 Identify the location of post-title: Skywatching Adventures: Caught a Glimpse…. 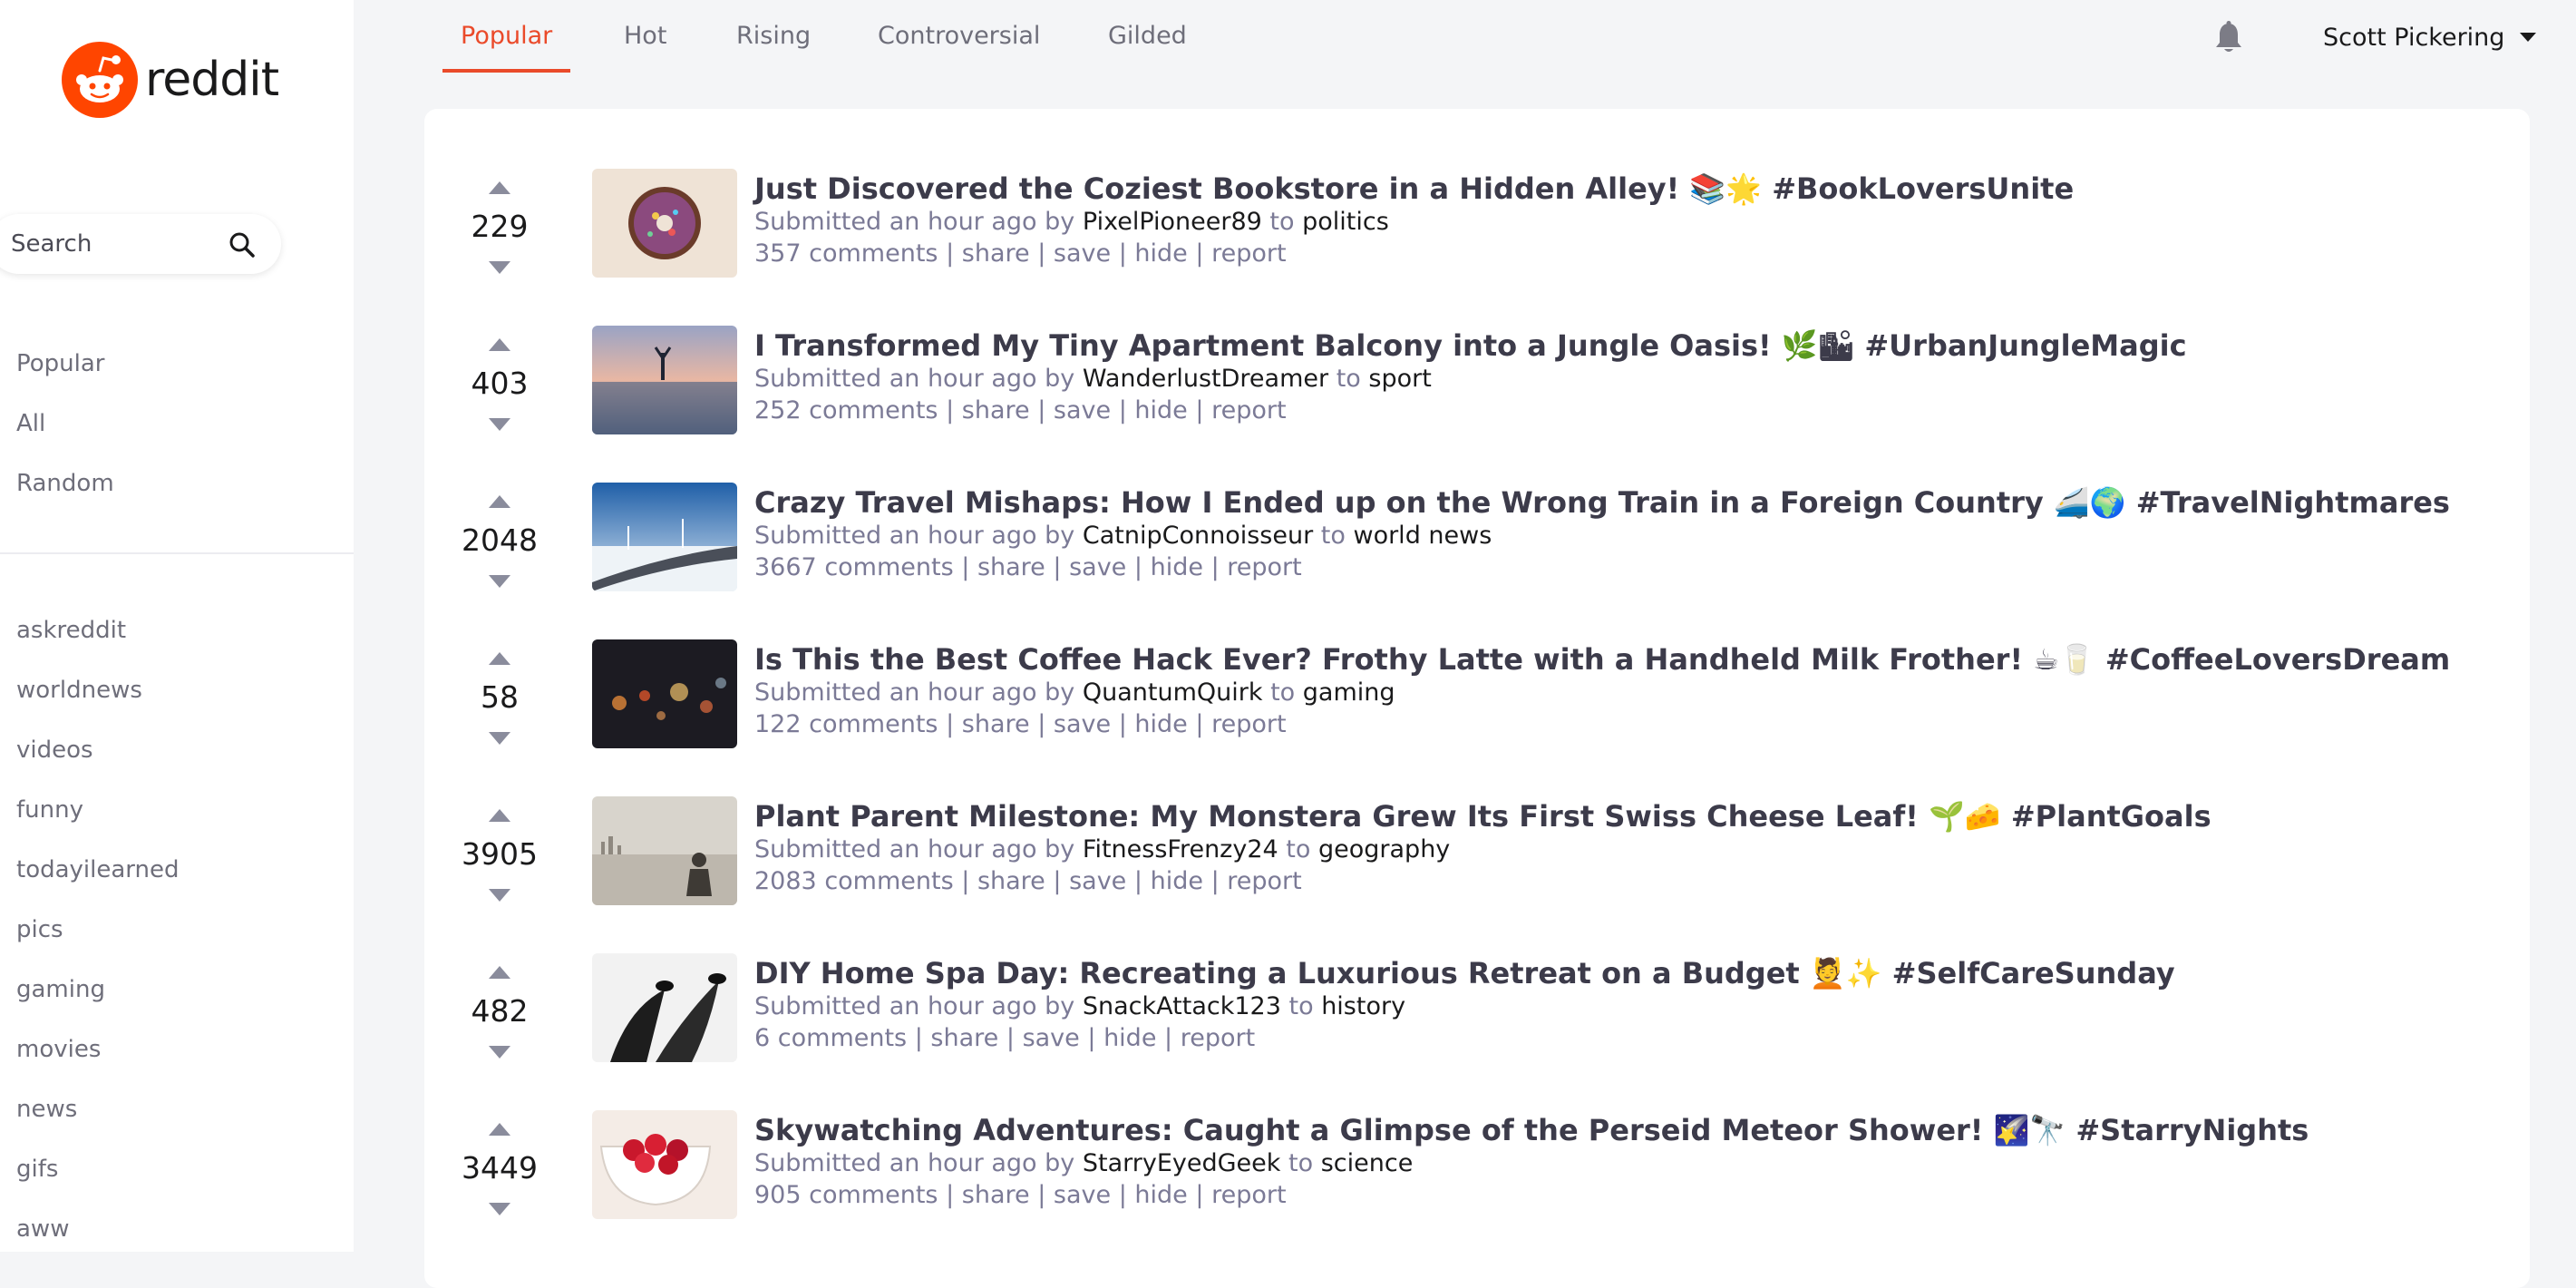
(1615, 1130).